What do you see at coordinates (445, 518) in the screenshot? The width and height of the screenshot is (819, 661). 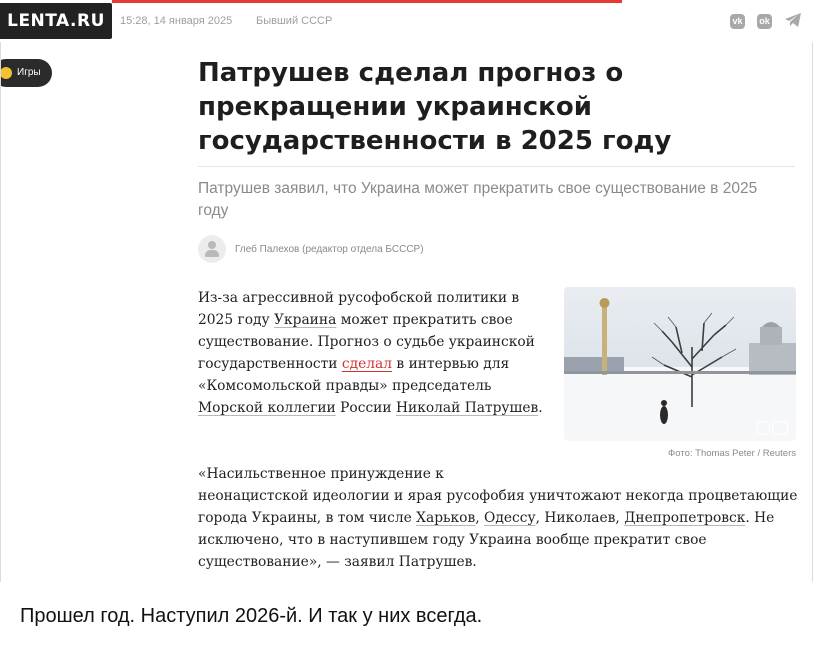 I see `link-kharkov: Харьков` at bounding box center [445, 518].